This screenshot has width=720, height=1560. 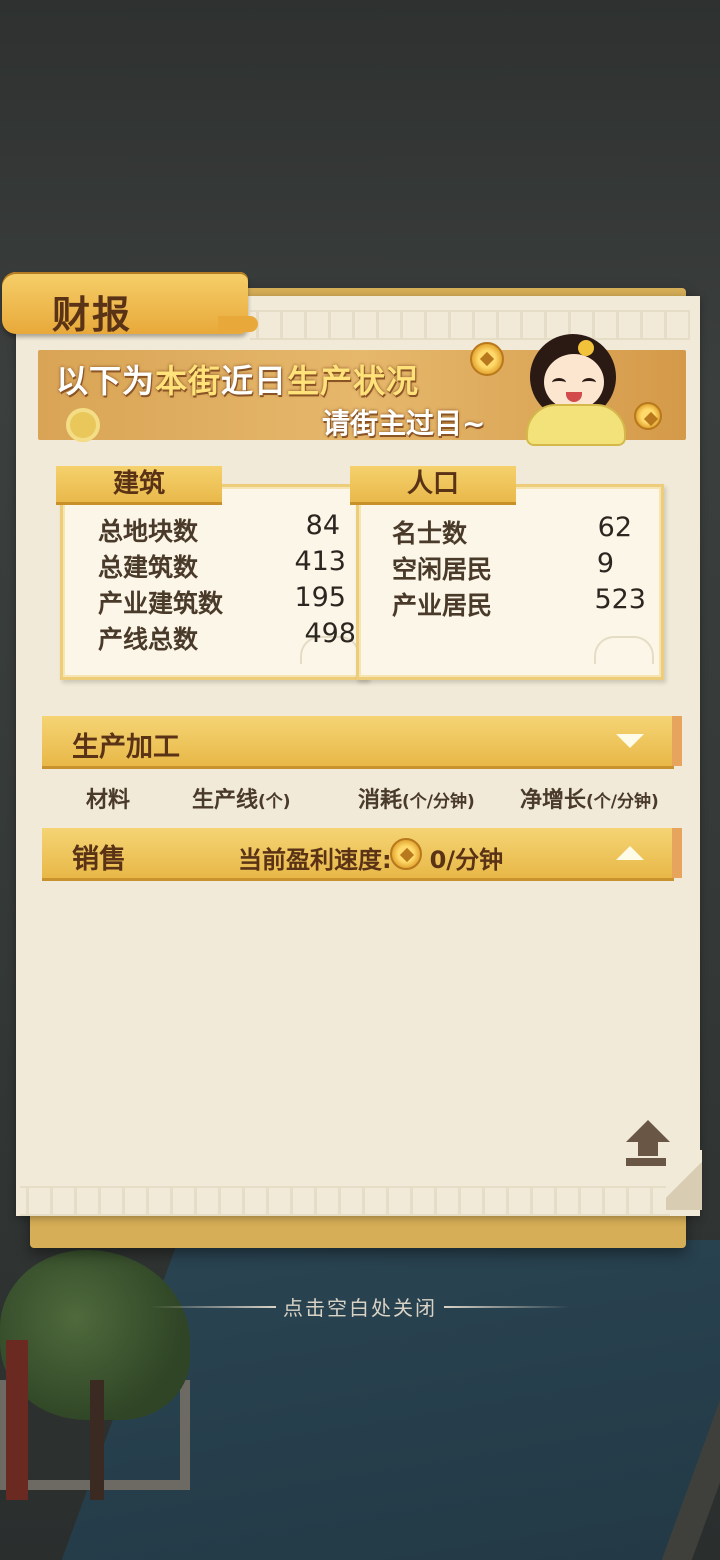 I want to click on triangle-down-icon, so click(x=630, y=741).